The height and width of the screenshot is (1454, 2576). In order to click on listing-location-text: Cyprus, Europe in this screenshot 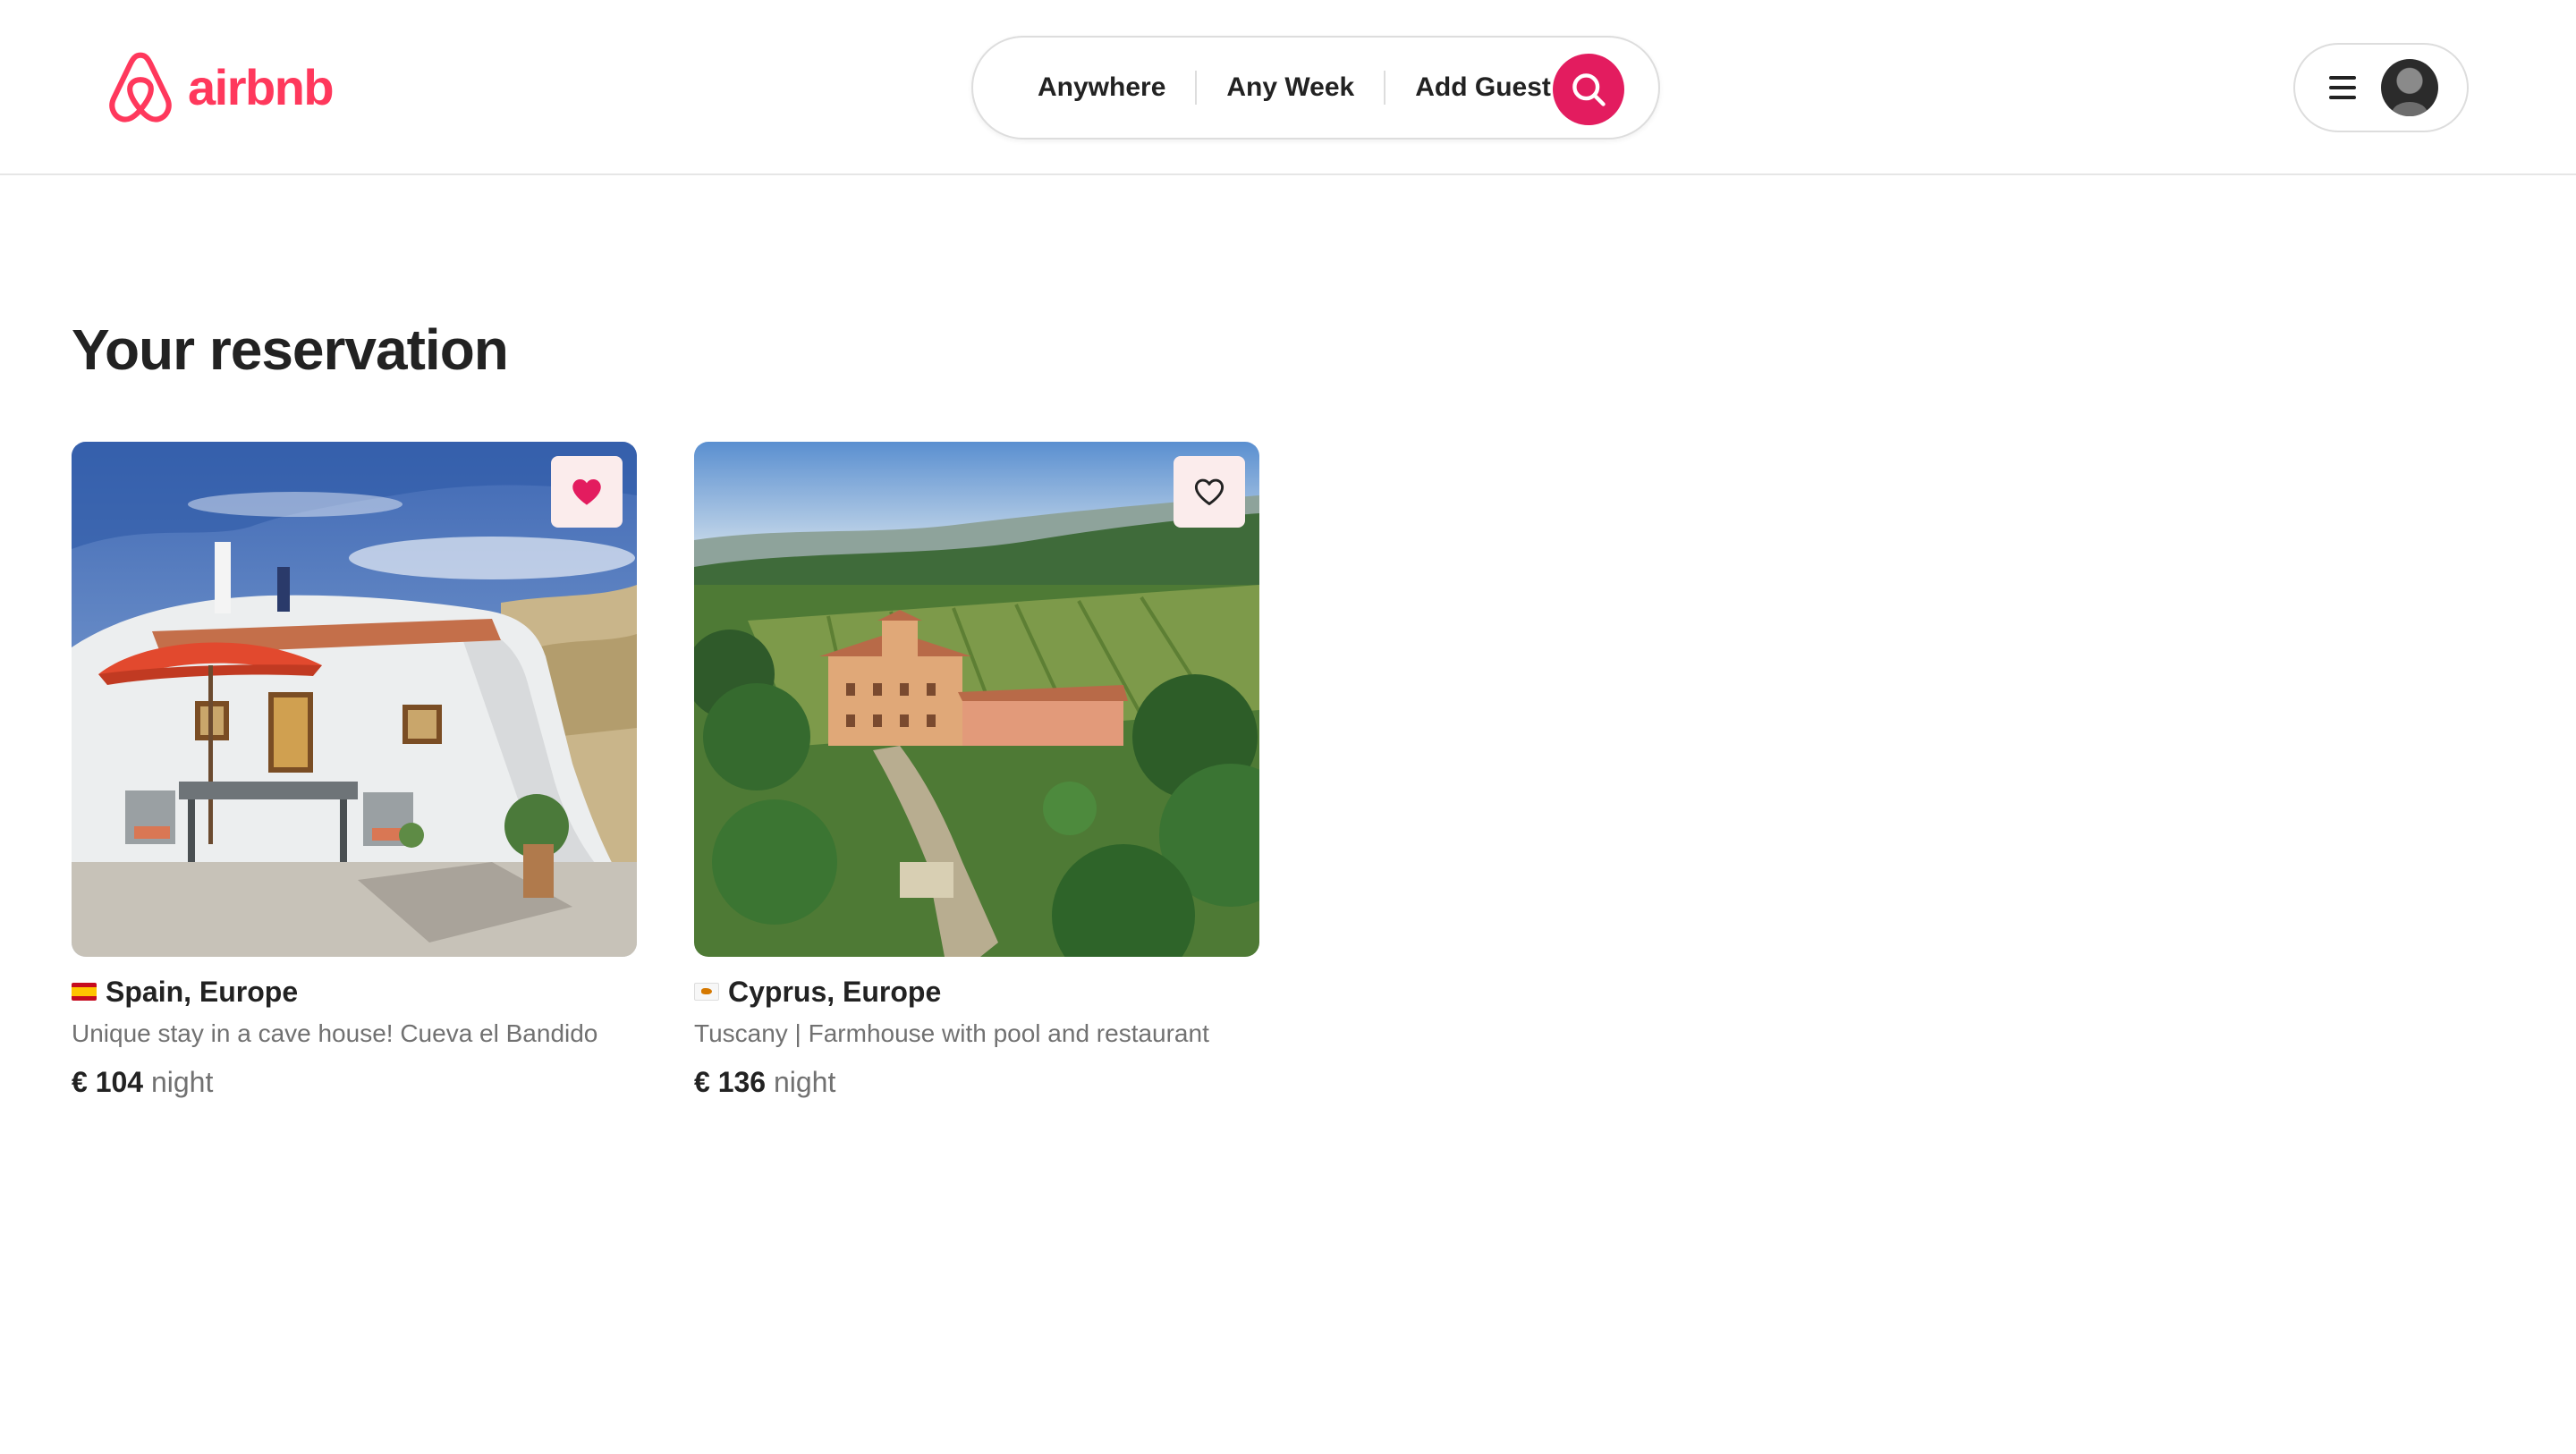, I will do `click(835, 992)`.